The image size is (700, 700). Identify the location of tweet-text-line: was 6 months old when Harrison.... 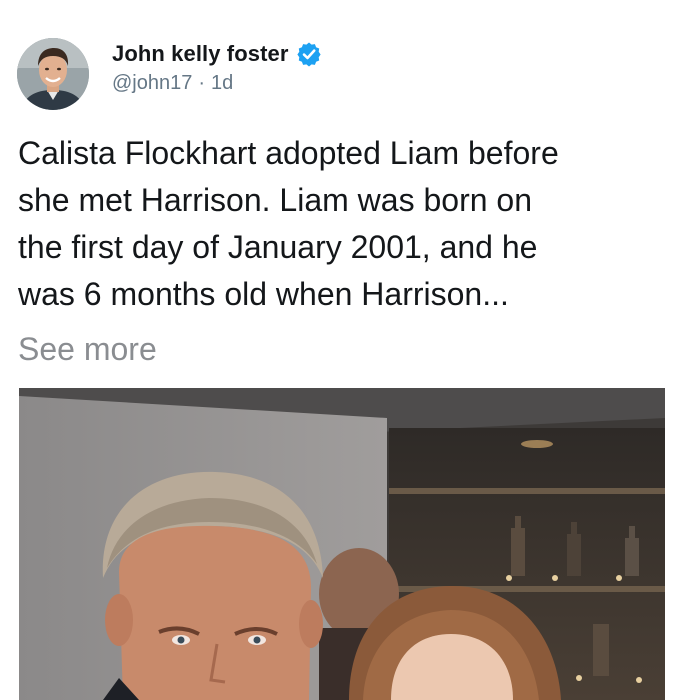
(263, 294).